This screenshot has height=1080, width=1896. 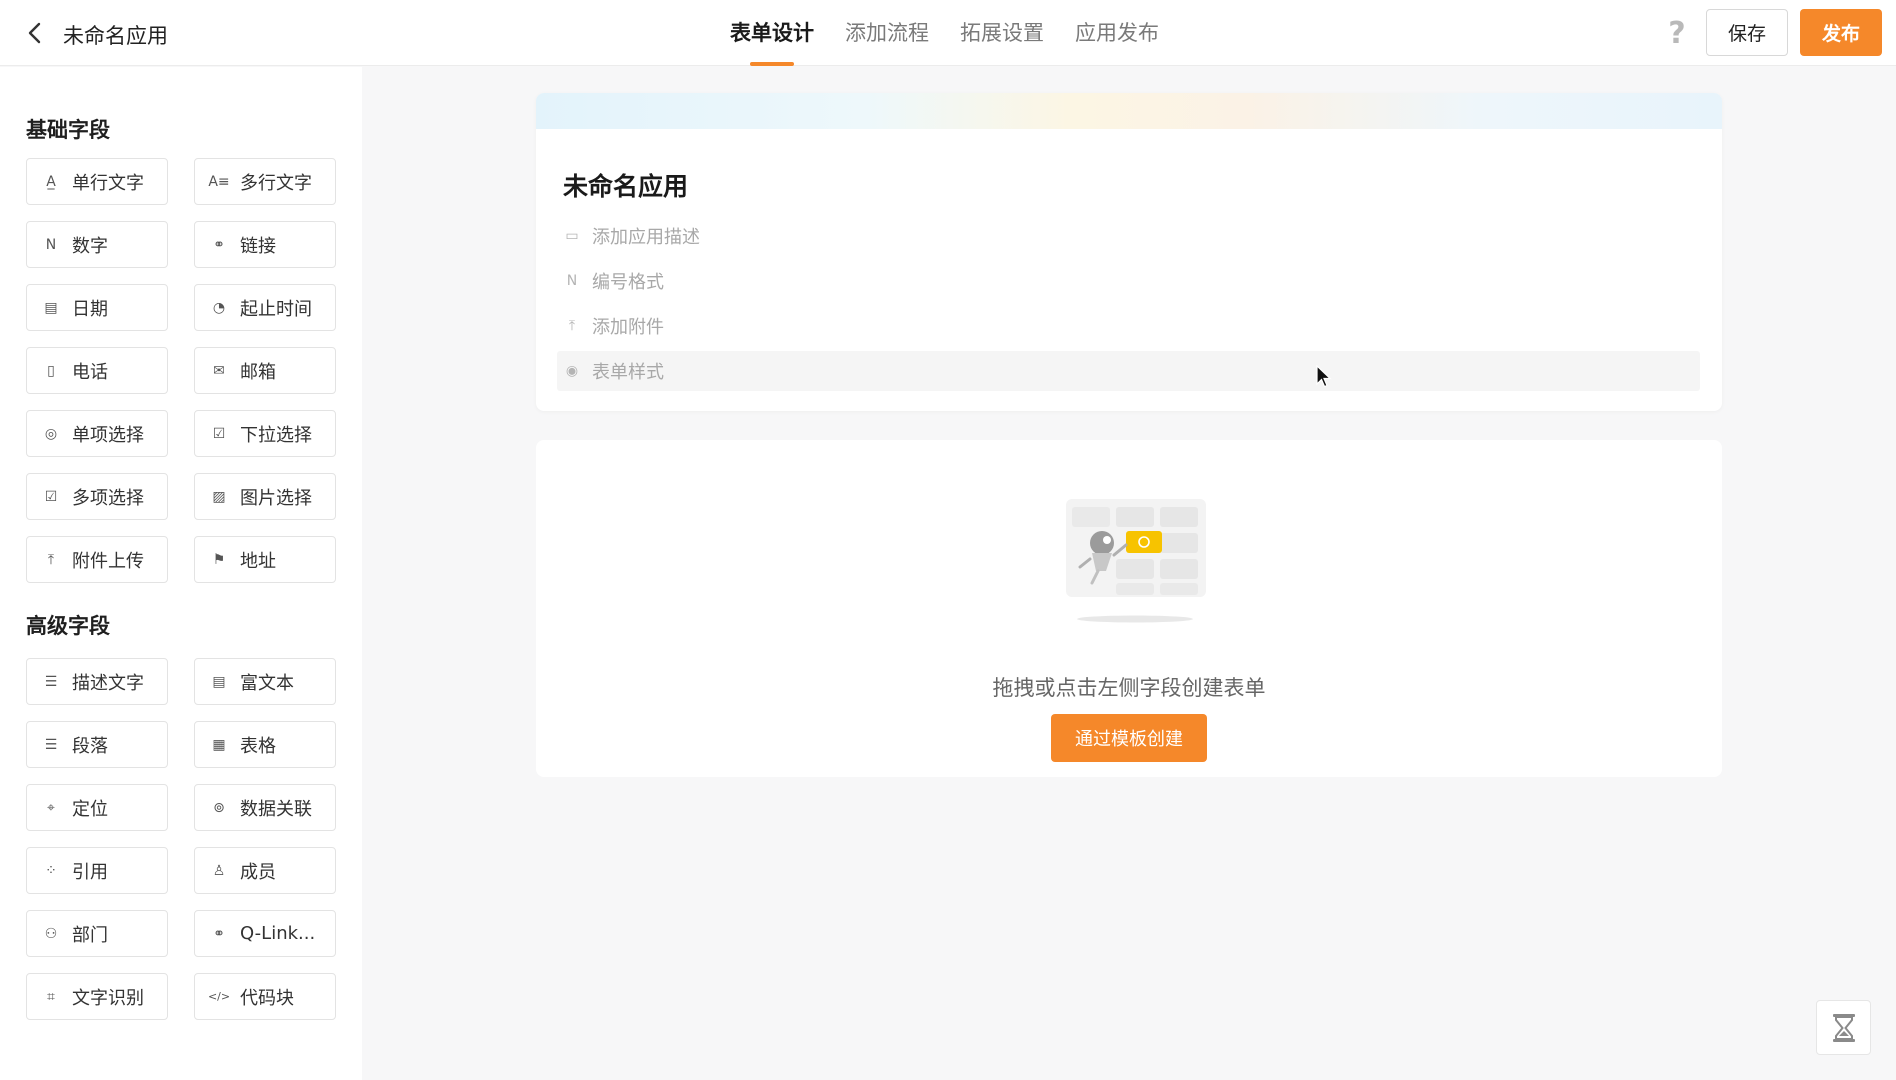 What do you see at coordinates (97, 744) in the screenshot?
I see `field-paragraph: ☰ 段落` at bounding box center [97, 744].